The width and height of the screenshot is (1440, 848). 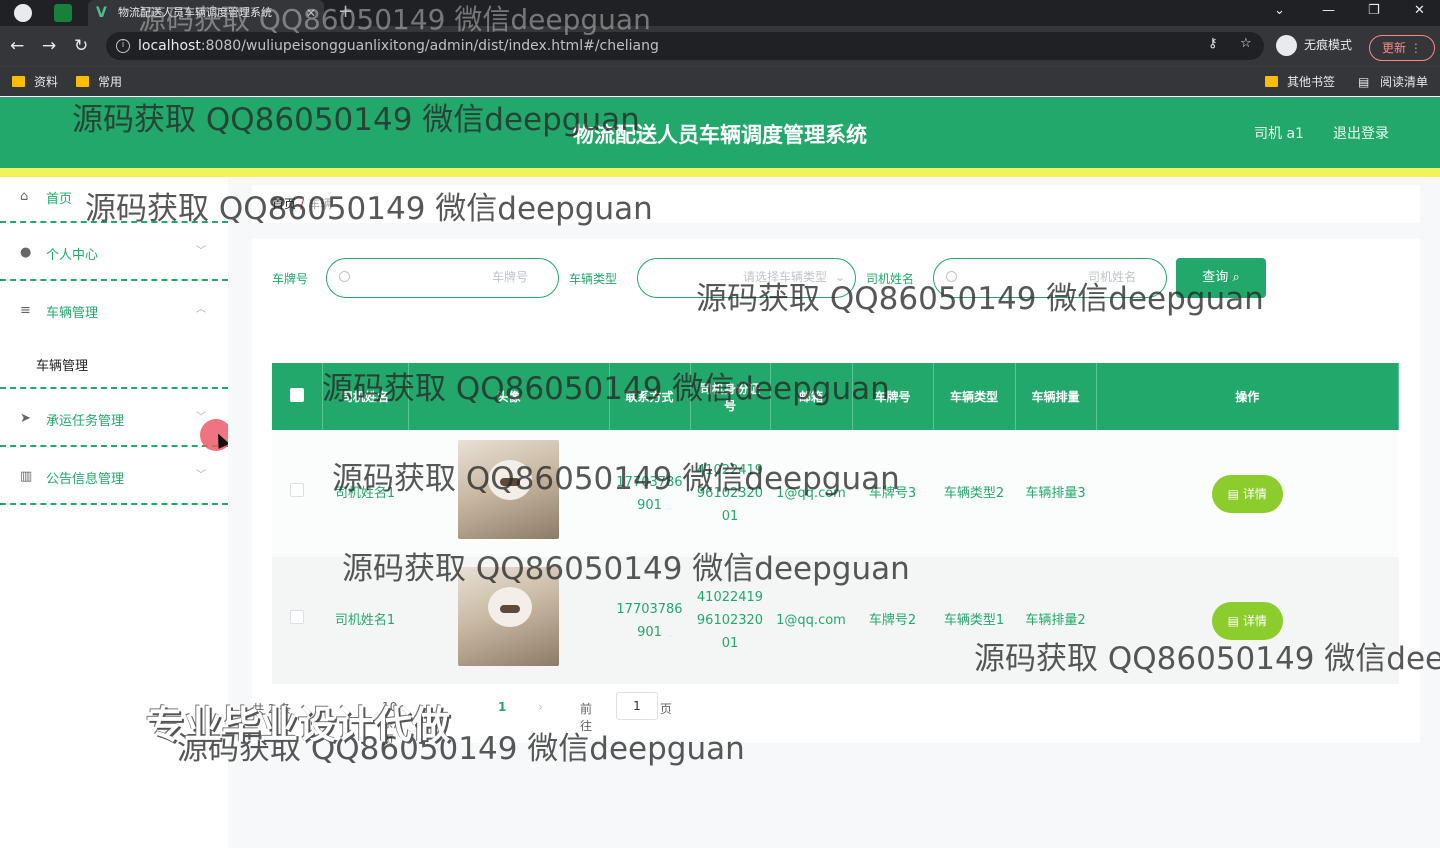 What do you see at coordinates (114, 253) in the screenshot?
I see `sidebar-item-profile: ● 个人中心 ﹀` at bounding box center [114, 253].